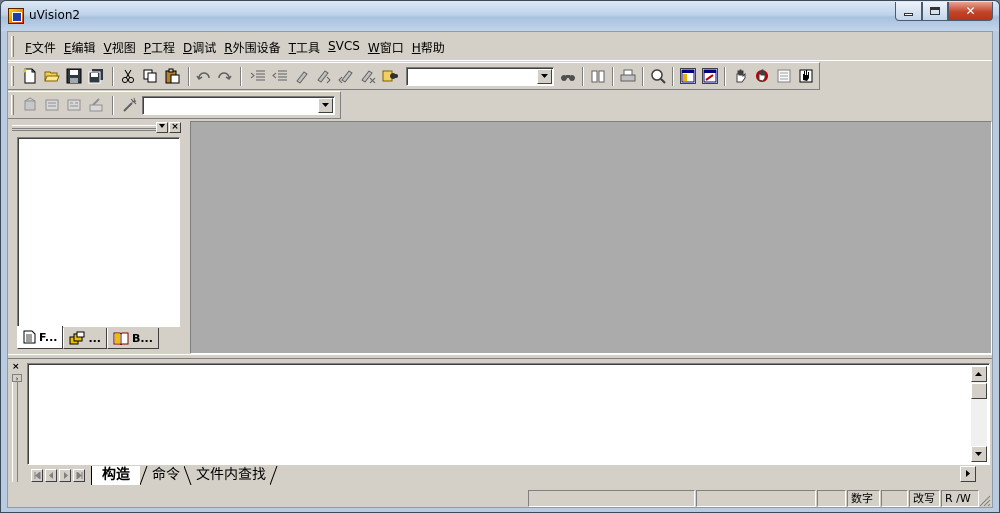 The height and width of the screenshot is (513, 1000). I want to click on debug-hand-icon, so click(740, 76).